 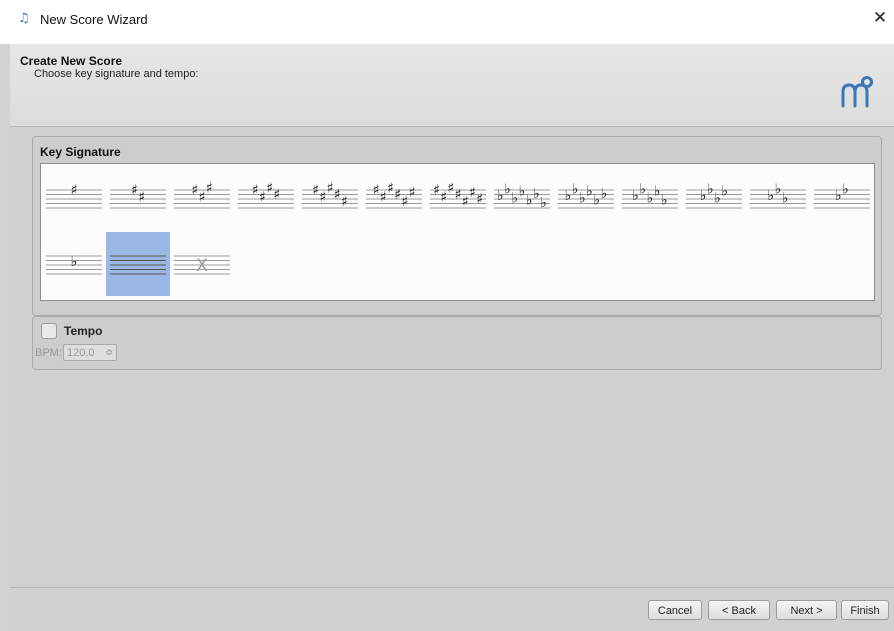 I want to click on key-signature-sharps-1: ♯, so click(x=74, y=198).